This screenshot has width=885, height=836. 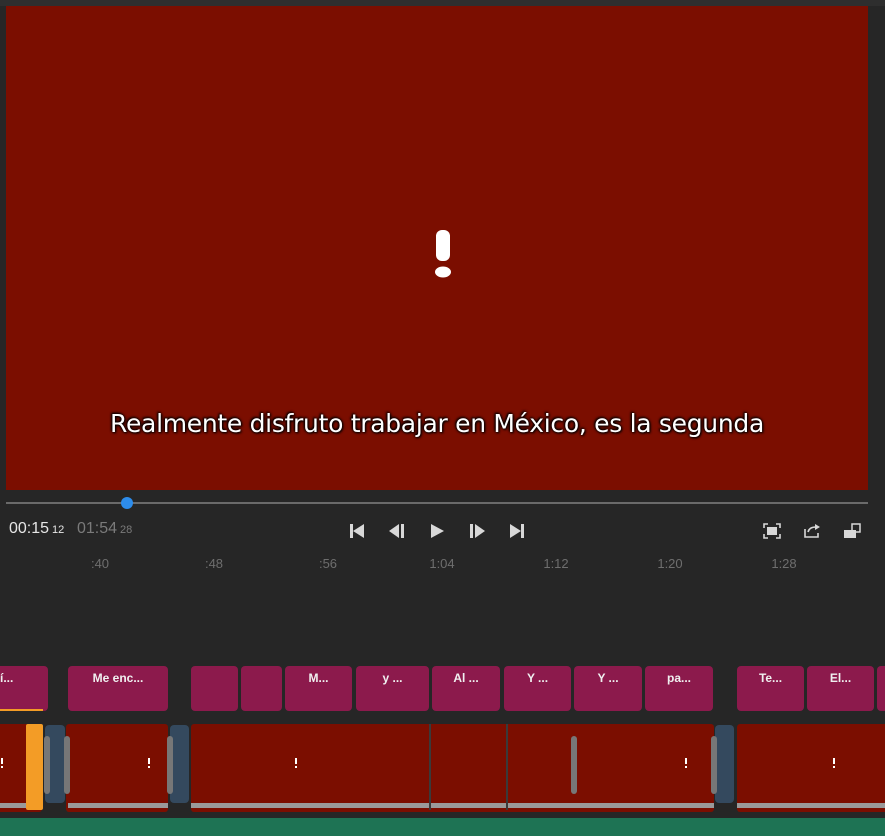 I want to click on total-time: 01:54 28, so click(x=105, y=528).